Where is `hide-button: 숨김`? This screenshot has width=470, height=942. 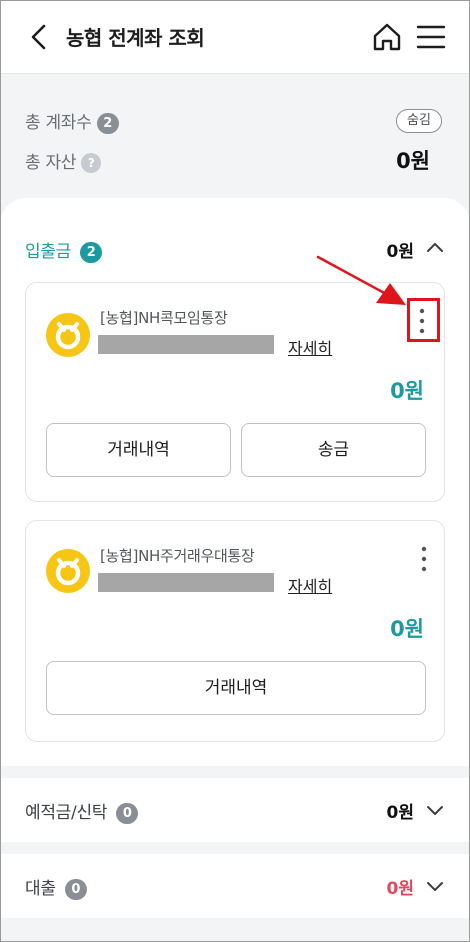 hide-button: 숨김 is located at coordinates (419, 121).